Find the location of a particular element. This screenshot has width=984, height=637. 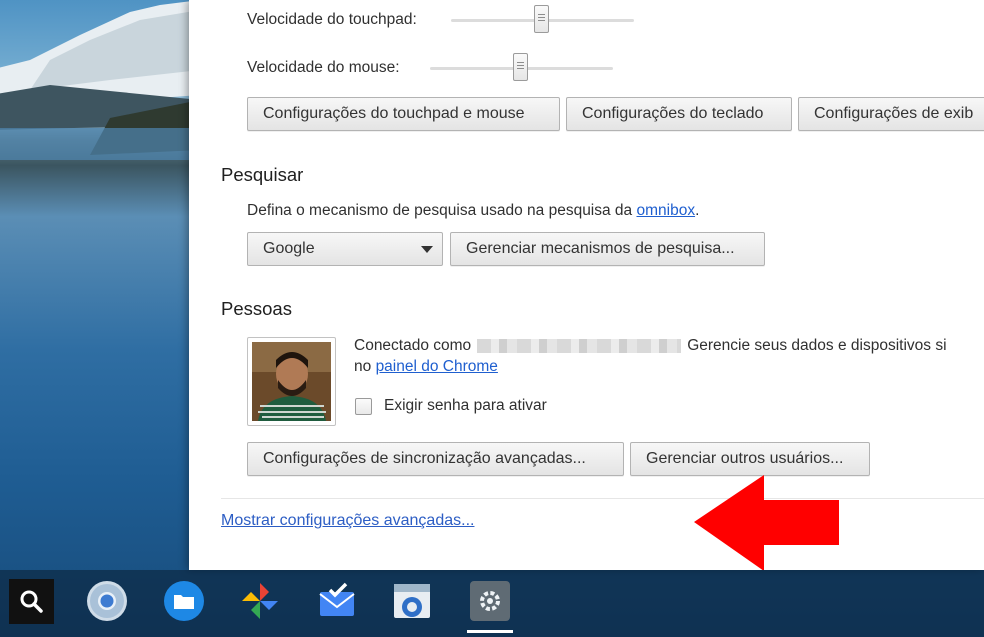

search-engine-select: Google is located at coordinates (345, 249).